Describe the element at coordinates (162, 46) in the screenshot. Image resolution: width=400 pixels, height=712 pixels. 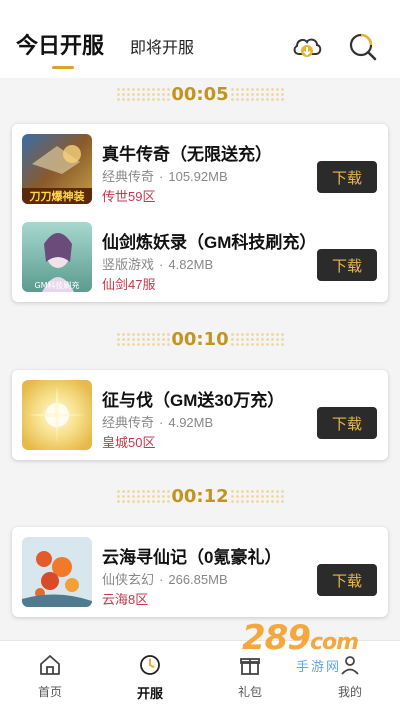
I see `tab-upcoming-open: 即将开服` at that location.